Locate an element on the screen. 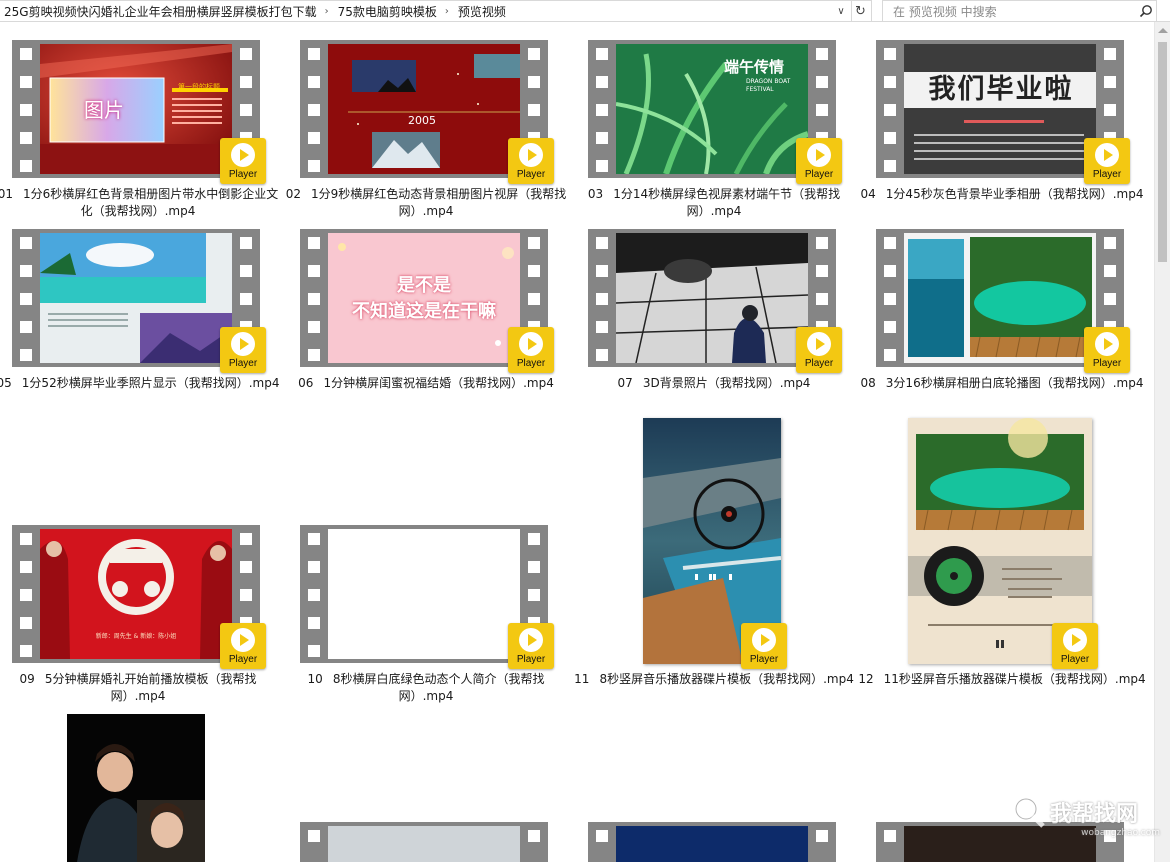  video-preview: 是不是 不知道这是在干嘛 is located at coordinates (424, 298).